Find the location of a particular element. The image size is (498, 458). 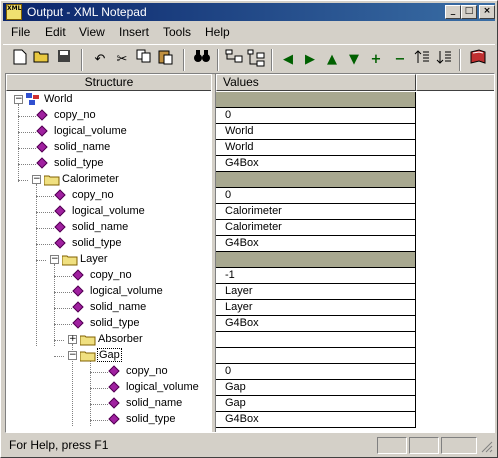

menu-file: File is located at coordinates (20, 32).